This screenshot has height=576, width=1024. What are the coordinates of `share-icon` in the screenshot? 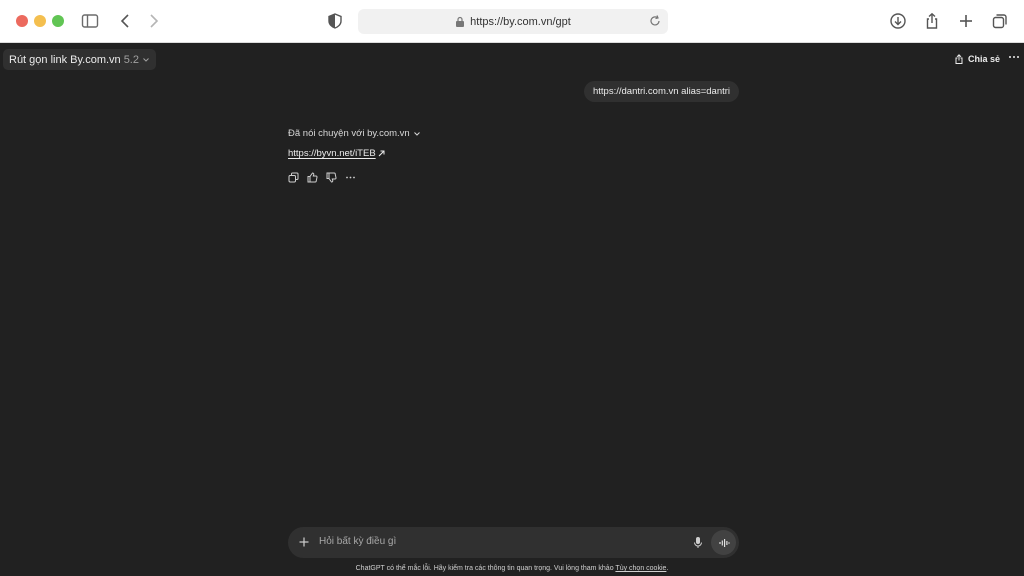 It's located at (932, 21).